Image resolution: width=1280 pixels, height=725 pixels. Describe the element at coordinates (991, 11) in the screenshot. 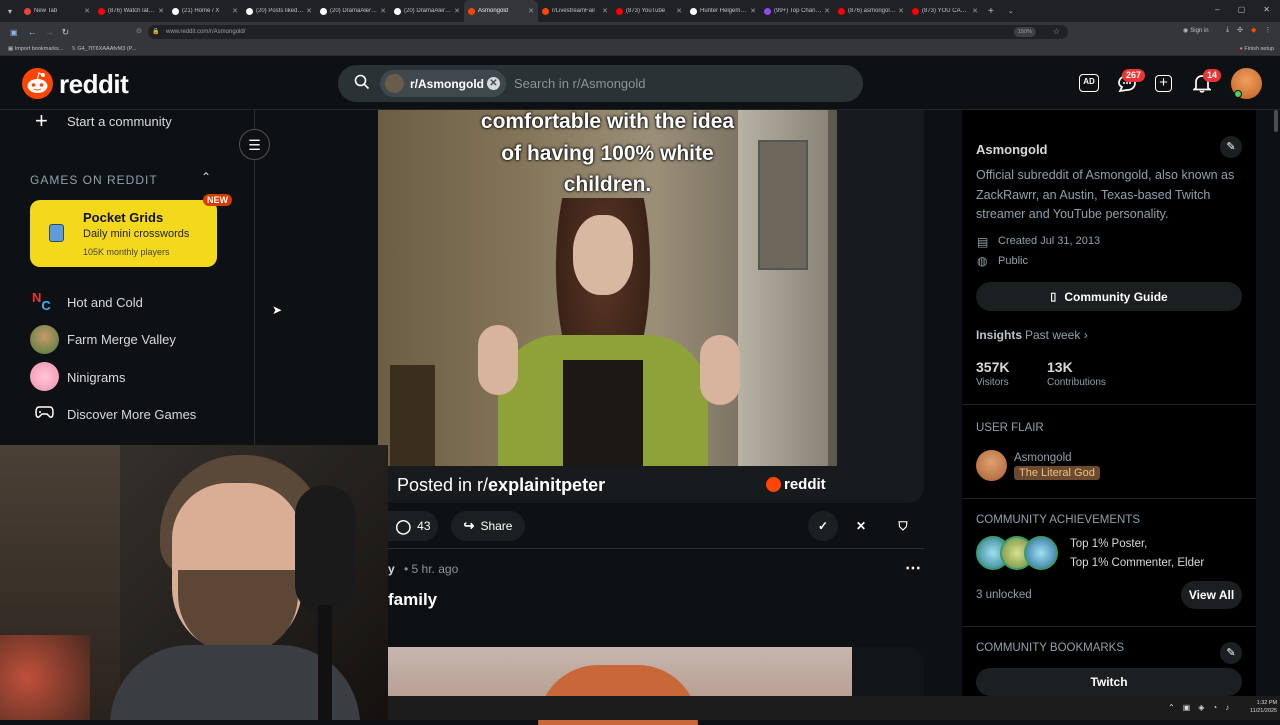

I see `new-tab-icon: +` at that location.